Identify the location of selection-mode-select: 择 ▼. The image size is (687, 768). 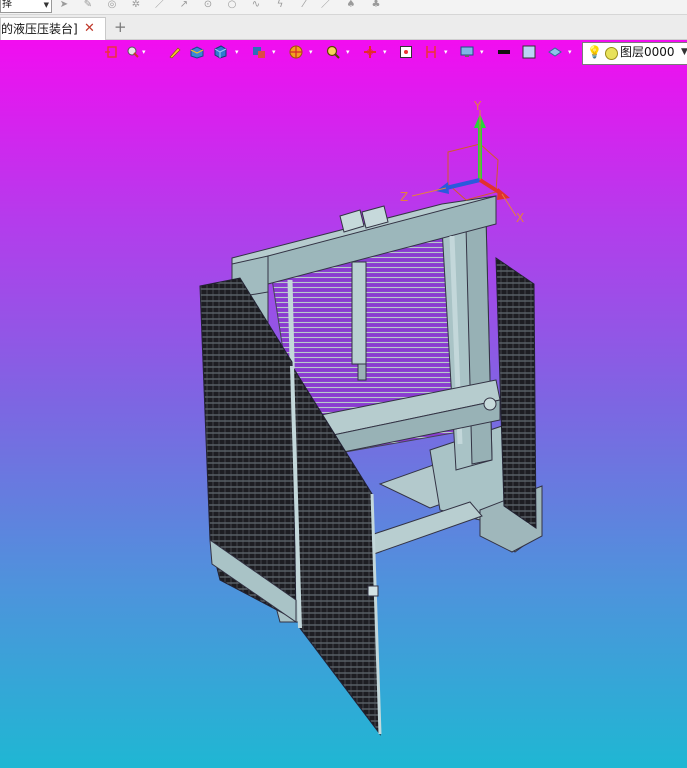
(26, 6).